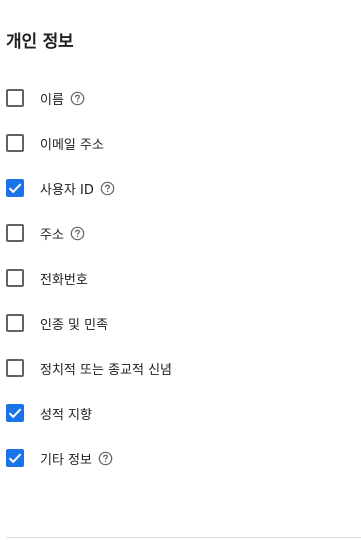 The height and width of the screenshot is (540, 361). Describe the element at coordinates (180, 188) in the screenshot. I see `option-user-id: 사용자 ID` at that location.